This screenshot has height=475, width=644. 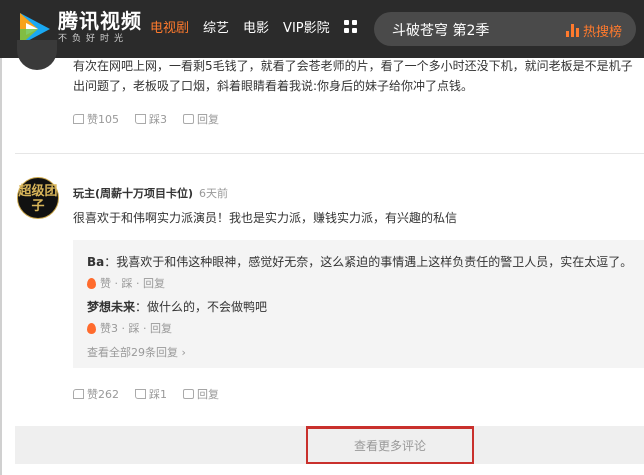 What do you see at coordinates (93, 39) in the screenshot?
I see `brand-slogan: 不负好时光` at bounding box center [93, 39].